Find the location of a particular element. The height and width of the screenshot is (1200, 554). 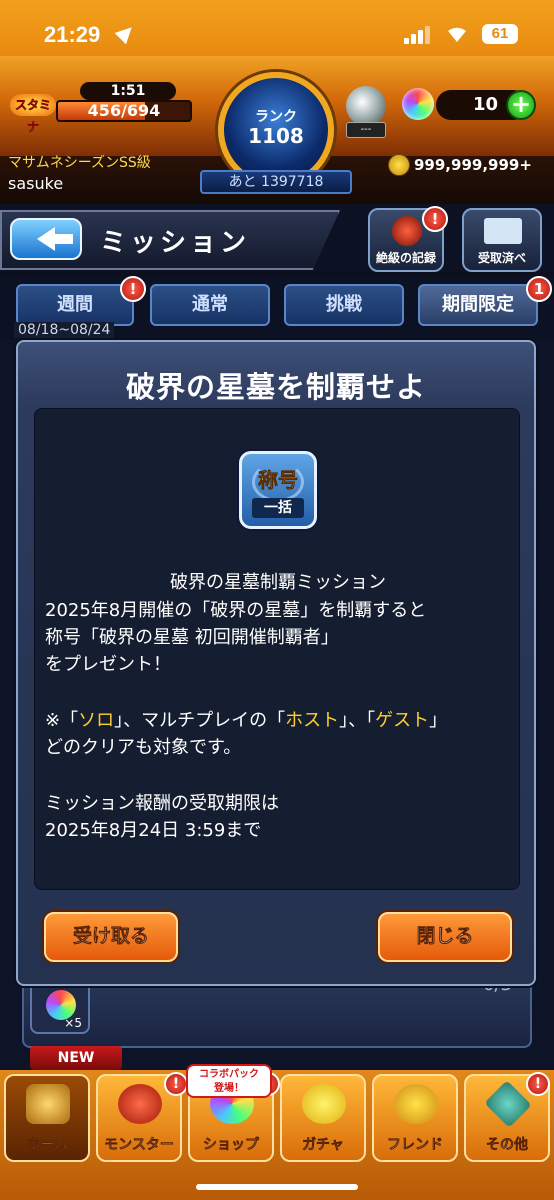

nav-label: その他 is located at coordinates (507, 1145).